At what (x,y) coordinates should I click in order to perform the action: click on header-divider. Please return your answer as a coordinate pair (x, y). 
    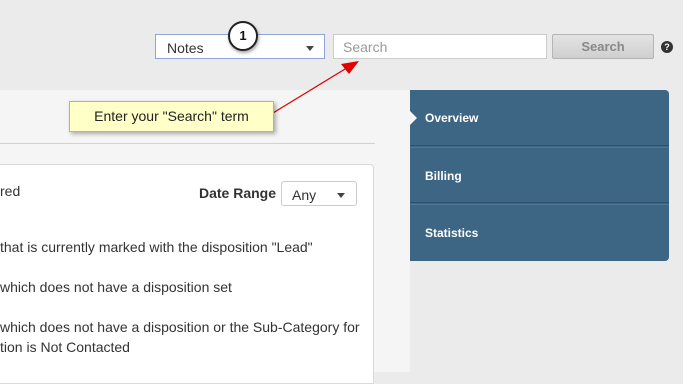
    Looking at the image, I should click on (187, 143).